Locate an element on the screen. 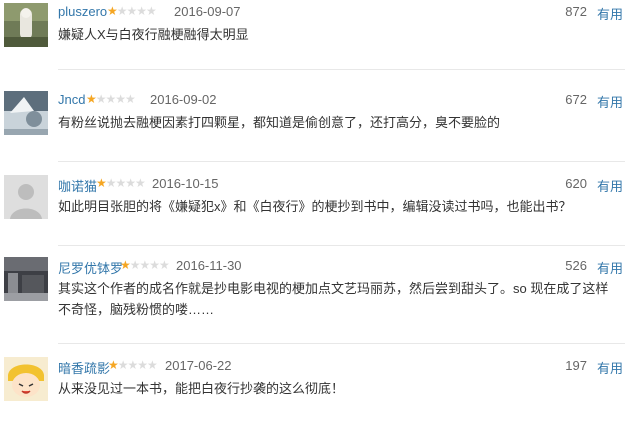  username-link: pluszero is located at coordinates (82, 11).